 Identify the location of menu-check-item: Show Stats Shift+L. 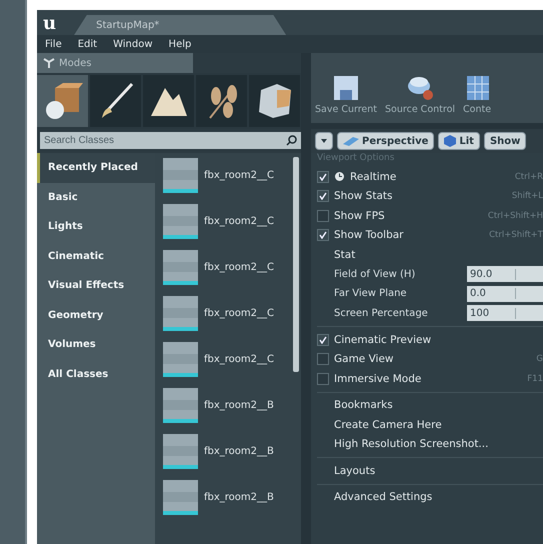
(430, 196).